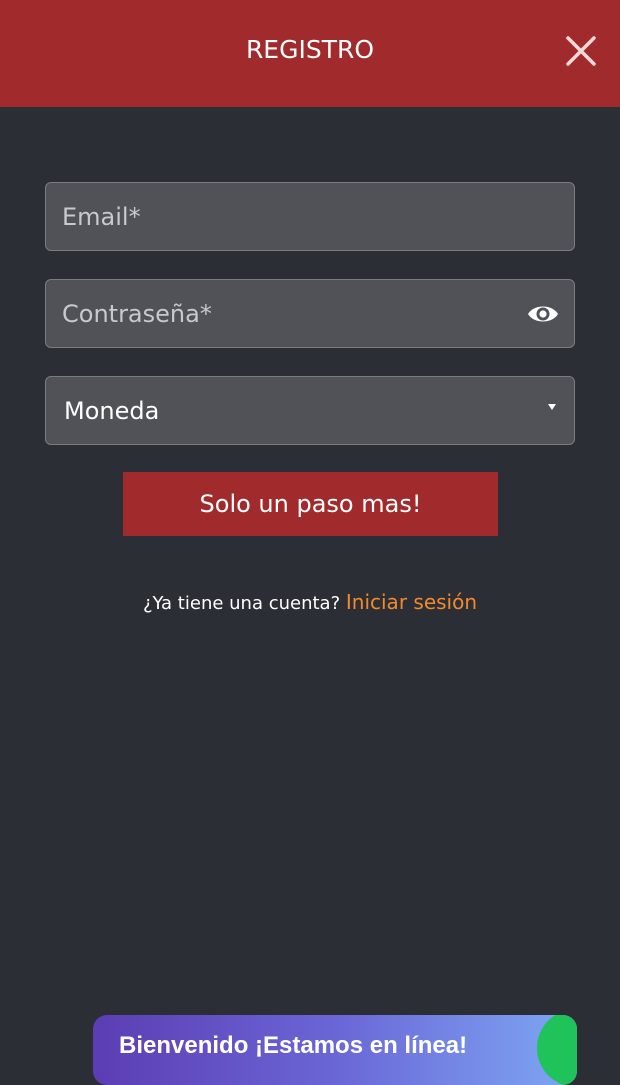 Image resolution: width=620 pixels, height=1085 pixels. I want to click on currency-select: Moneda, so click(310, 410).